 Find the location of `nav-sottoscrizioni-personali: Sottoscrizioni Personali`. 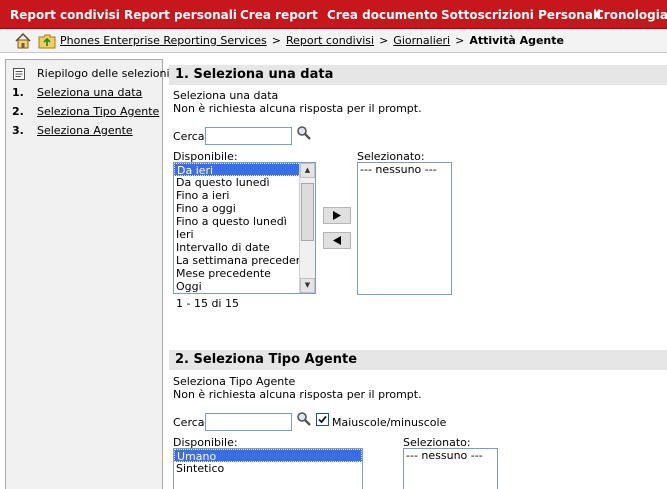

nav-sottoscrizioni-personali: Sottoscrizioni Personali is located at coordinates (521, 15).